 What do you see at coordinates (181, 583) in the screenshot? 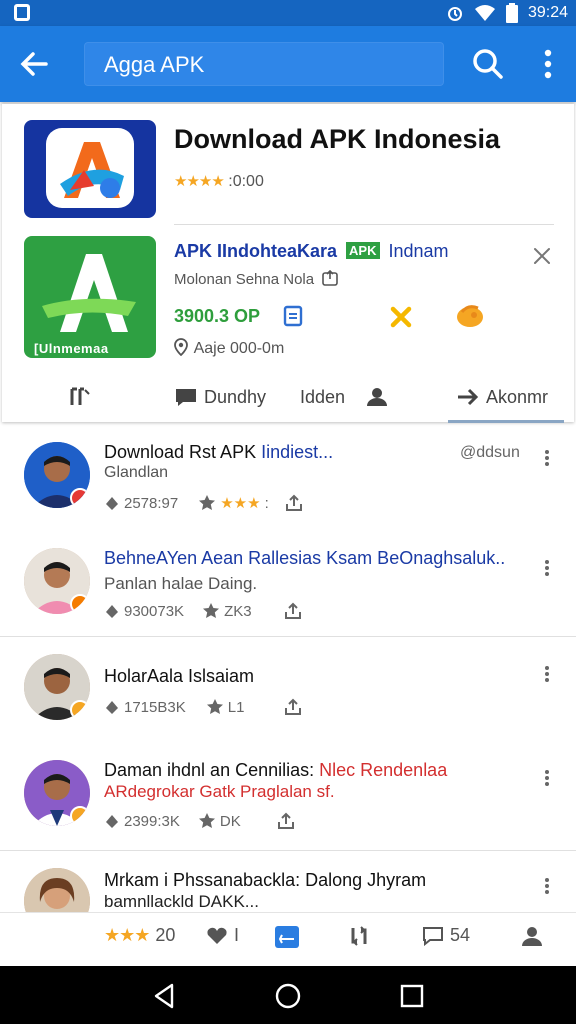
I see `item-subtitle: Panlan halae Daing.` at bounding box center [181, 583].